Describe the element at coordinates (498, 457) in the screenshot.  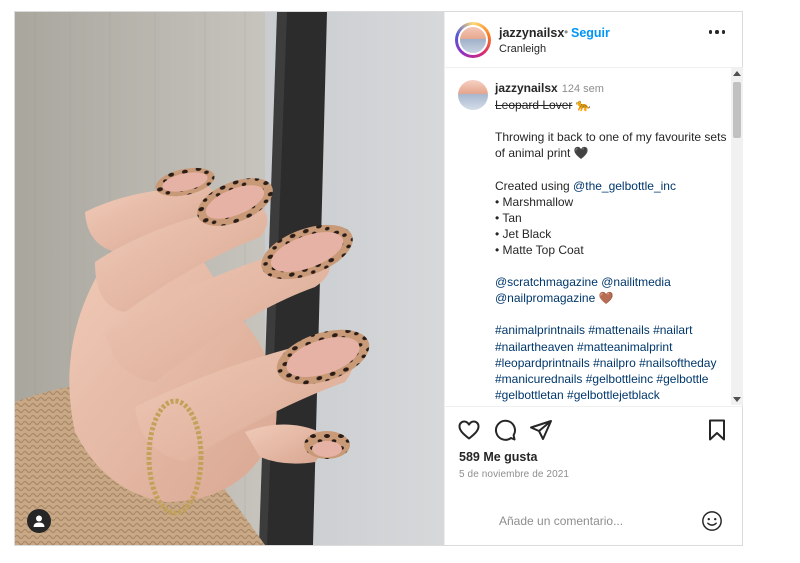
I see `likes-count: 589 Me gusta` at that location.